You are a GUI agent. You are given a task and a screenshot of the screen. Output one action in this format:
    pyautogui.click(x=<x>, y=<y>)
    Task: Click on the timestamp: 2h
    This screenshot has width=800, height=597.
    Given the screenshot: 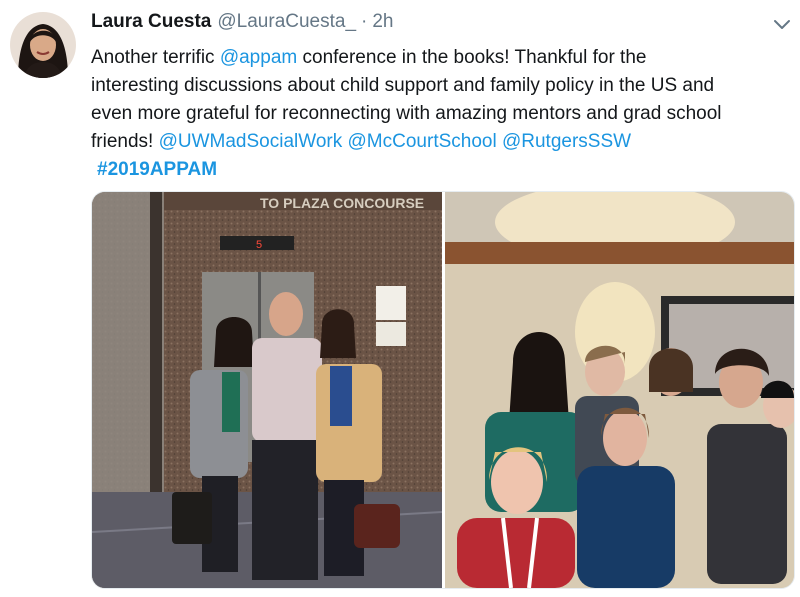 What is the action you would take?
    pyautogui.click(x=382, y=22)
    